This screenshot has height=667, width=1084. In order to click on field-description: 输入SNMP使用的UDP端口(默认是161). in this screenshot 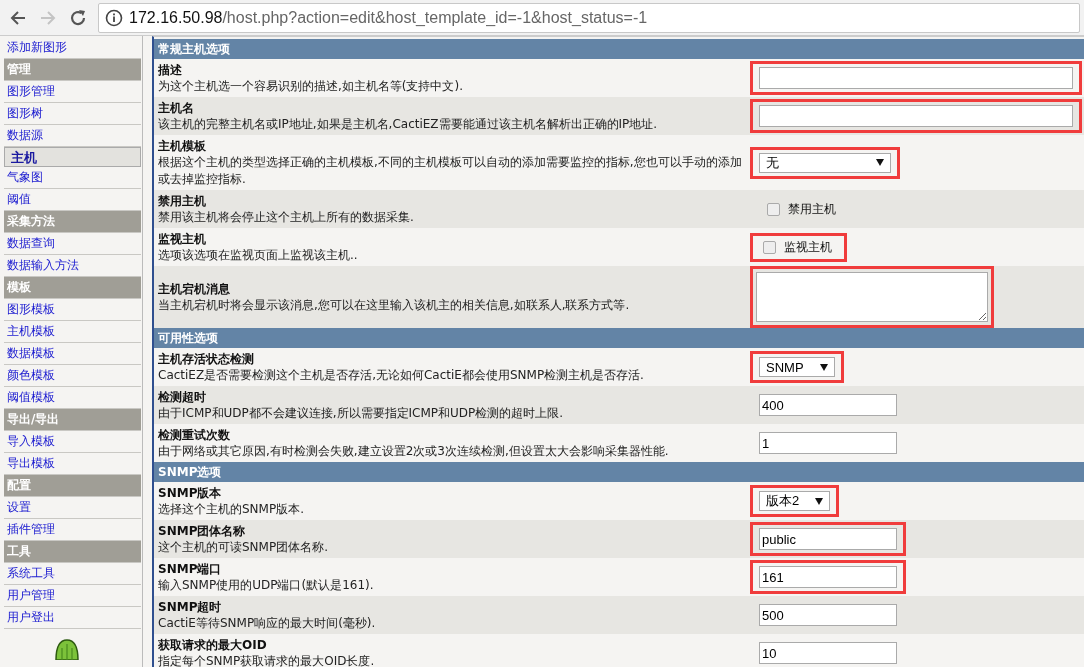, I will do `click(266, 585)`.